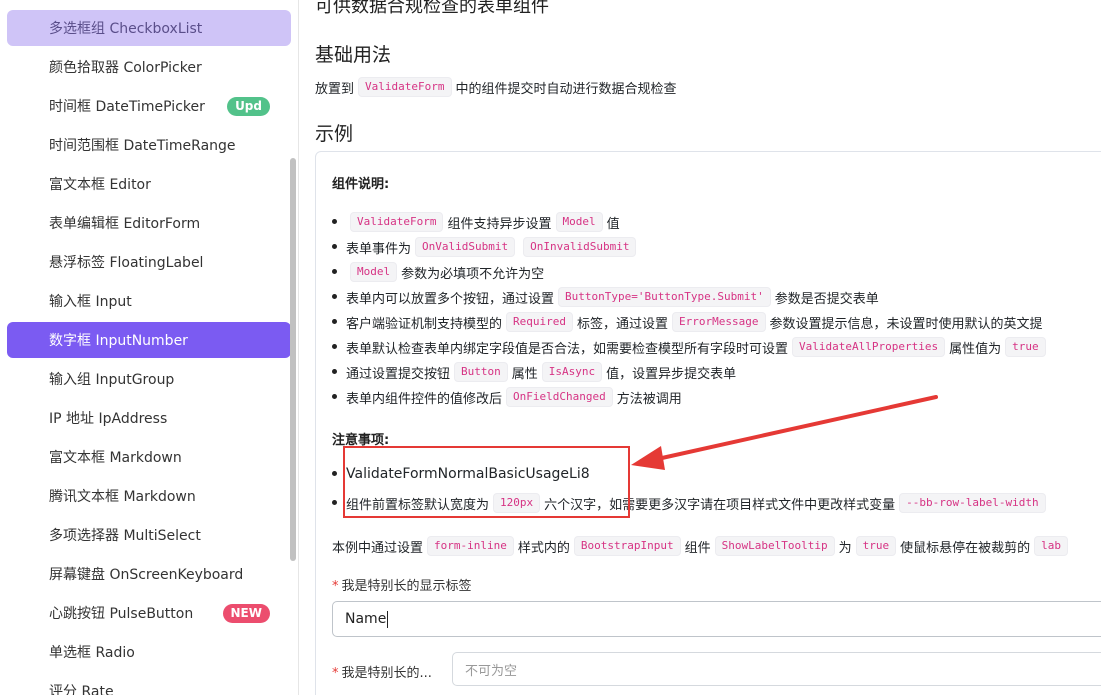 The width and height of the screenshot is (1101, 695). Describe the element at coordinates (248, 106) in the screenshot. I see `sidebar-item-badge: Upd` at that location.